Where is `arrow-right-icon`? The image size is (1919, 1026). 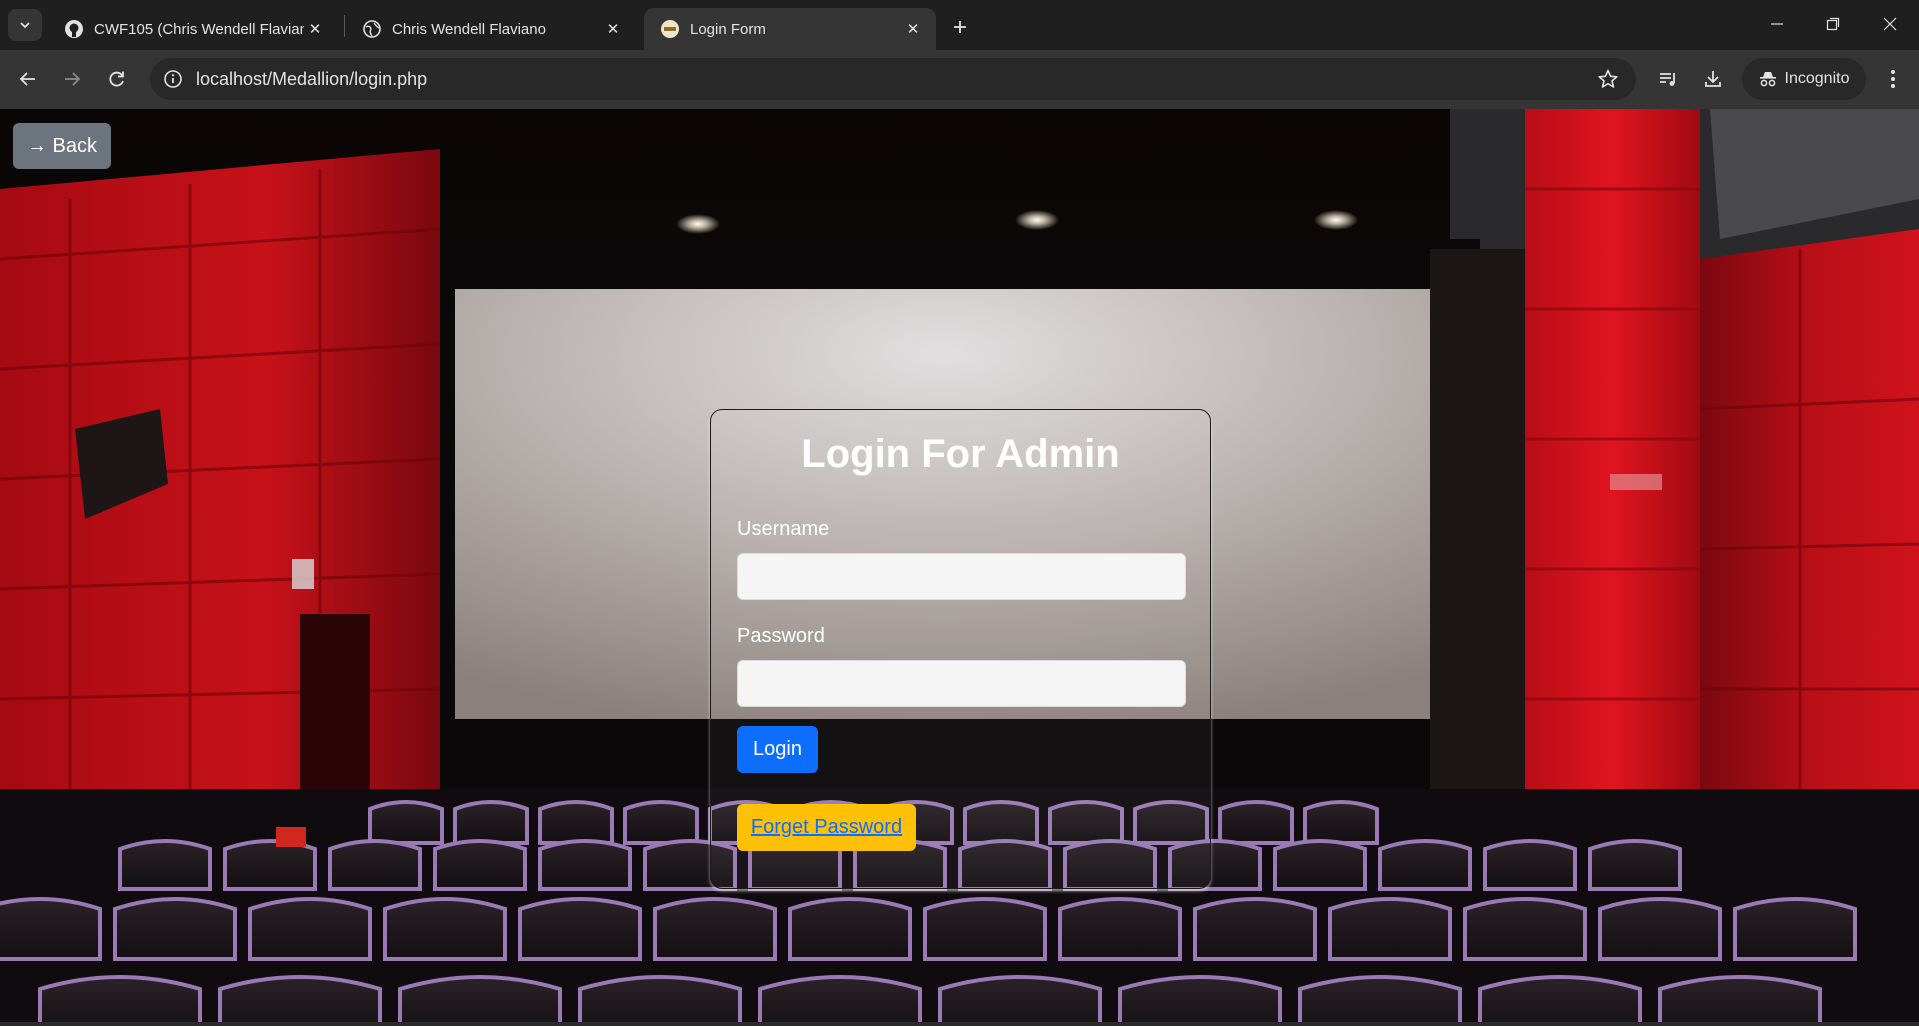 arrow-right-icon is located at coordinates (73, 79).